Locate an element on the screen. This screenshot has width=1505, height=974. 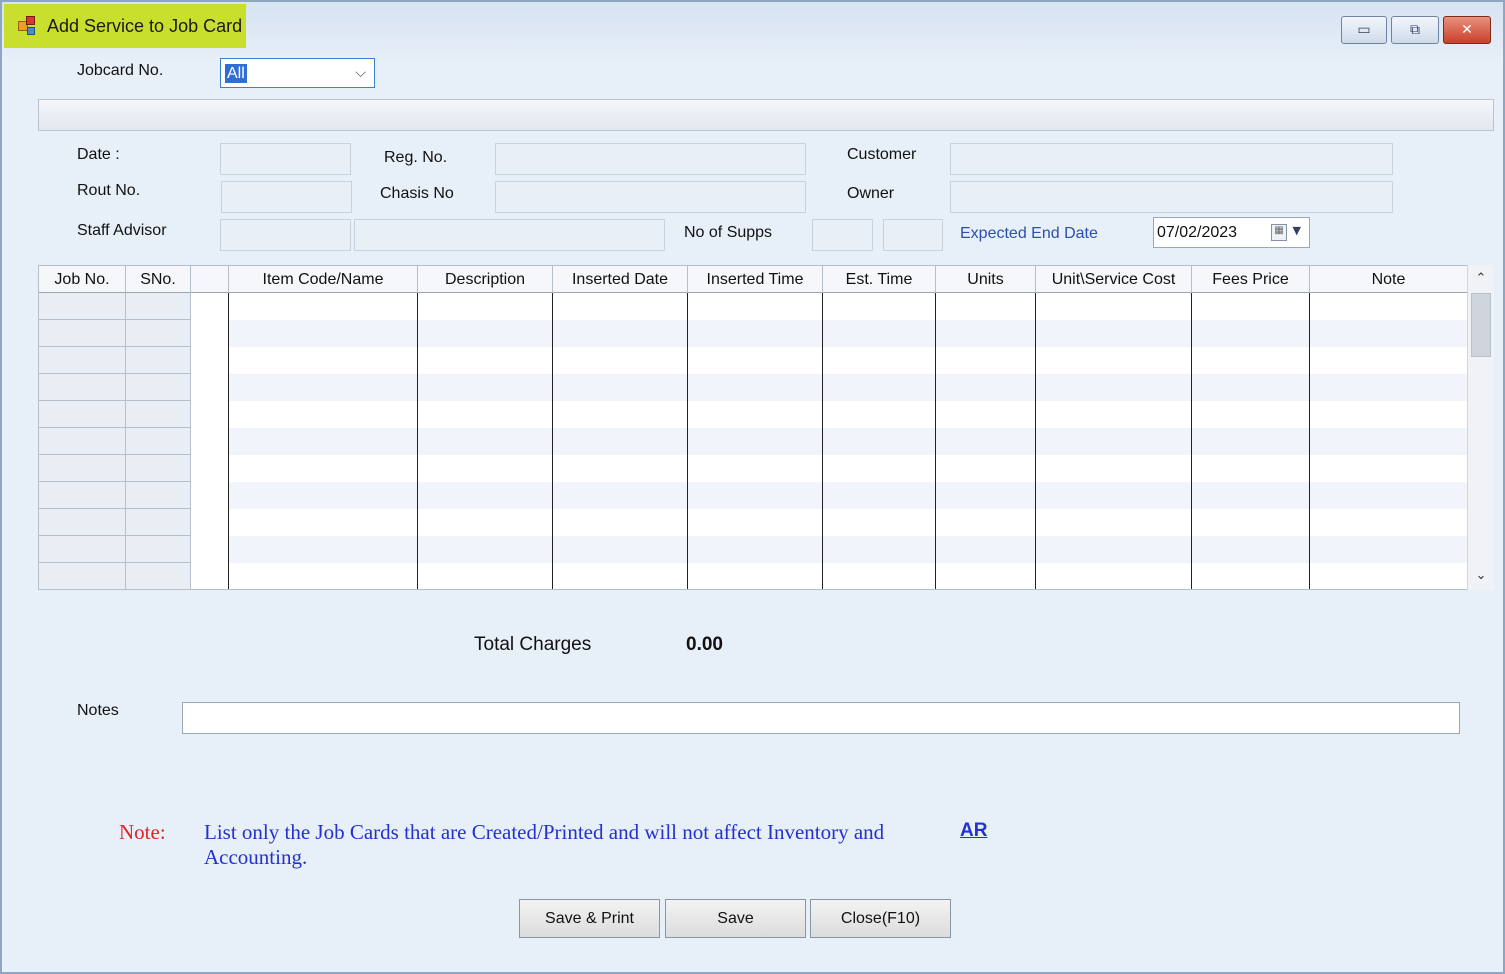
supps-label: No of Supps is located at coordinates (728, 232).